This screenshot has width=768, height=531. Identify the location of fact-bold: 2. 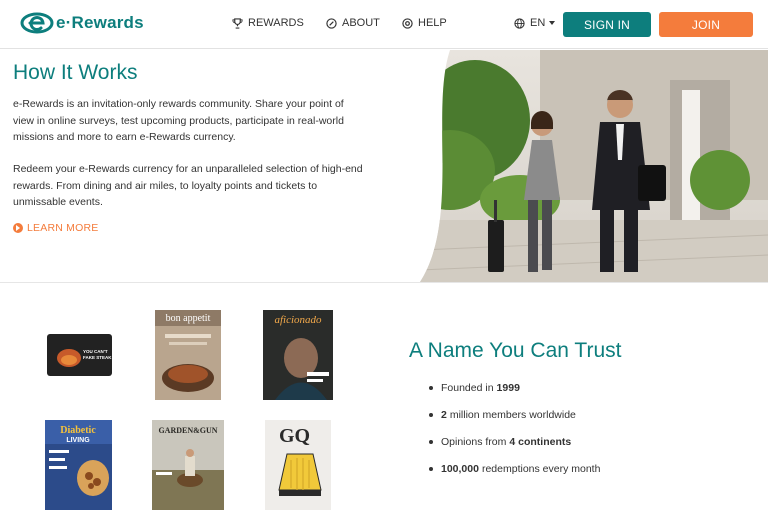
(444, 414).